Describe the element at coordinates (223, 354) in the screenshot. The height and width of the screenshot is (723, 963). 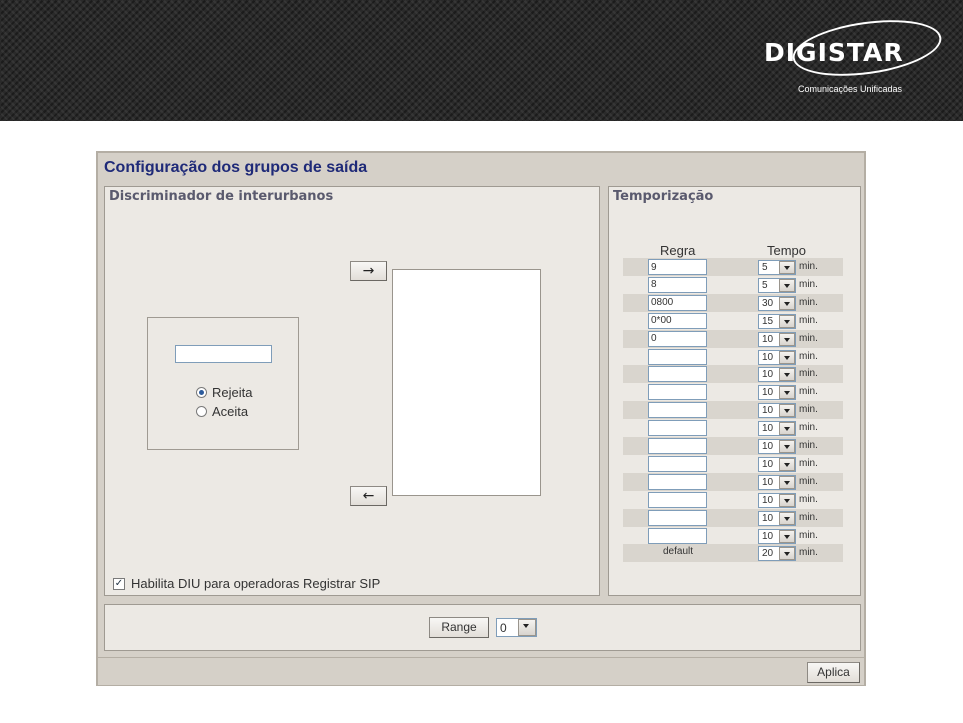
I see `number-input` at that location.